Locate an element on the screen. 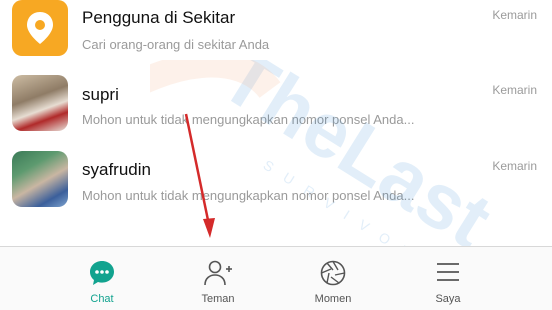 This screenshot has width=552, height=310. tab-momen: Momen is located at coordinates (333, 278).